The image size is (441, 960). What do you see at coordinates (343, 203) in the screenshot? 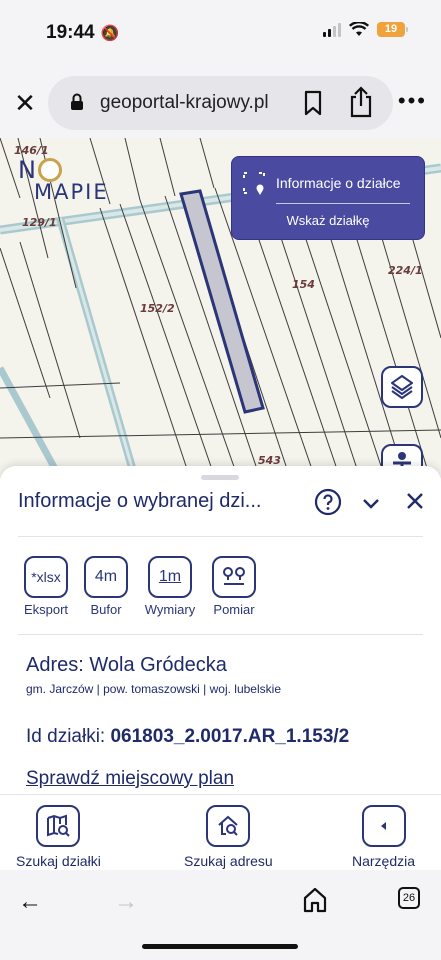
I see `panel-divider` at bounding box center [343, 203].